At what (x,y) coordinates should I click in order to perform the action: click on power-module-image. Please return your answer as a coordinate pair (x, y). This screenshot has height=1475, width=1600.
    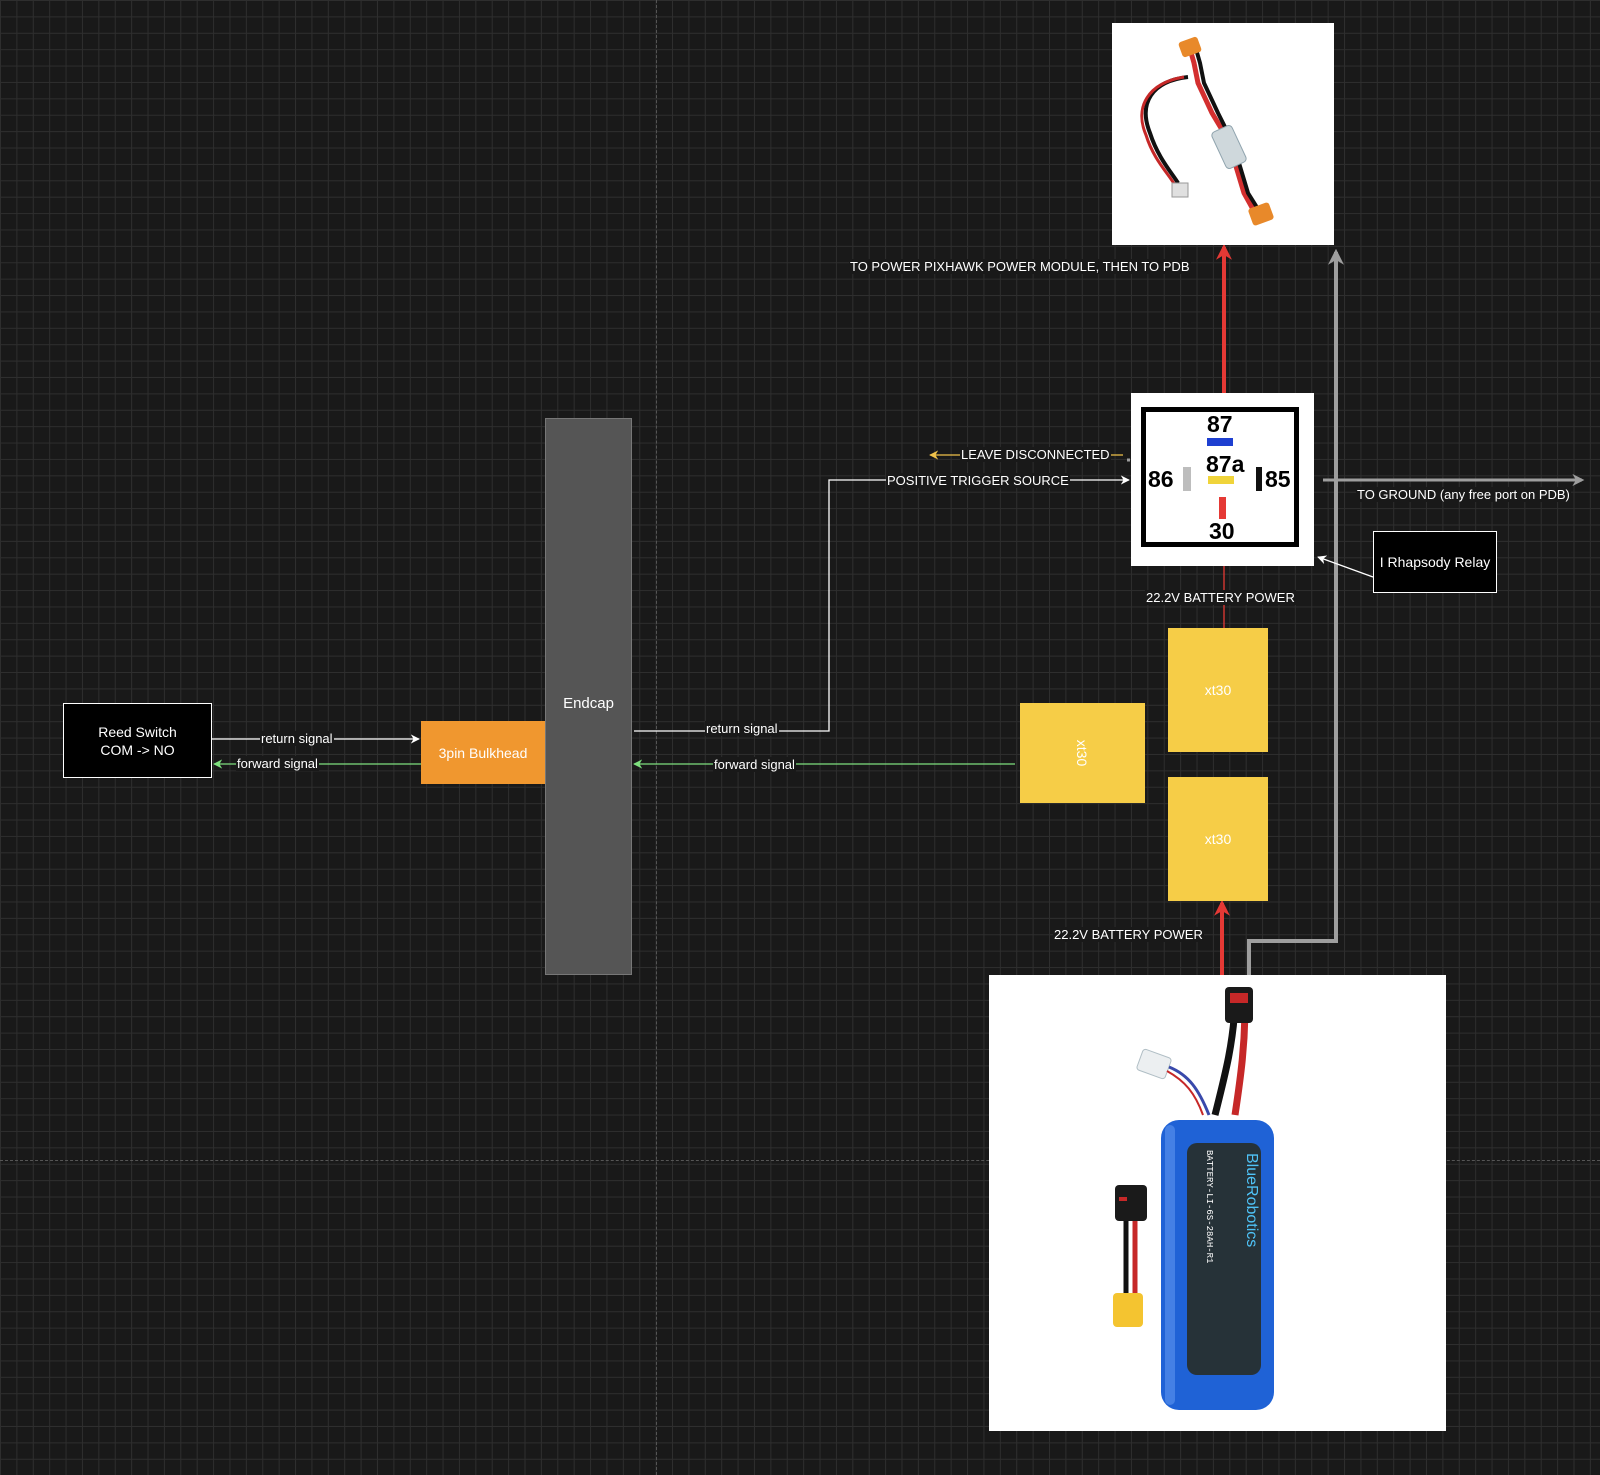
    Looking at the image, I should click on (1223, 134).